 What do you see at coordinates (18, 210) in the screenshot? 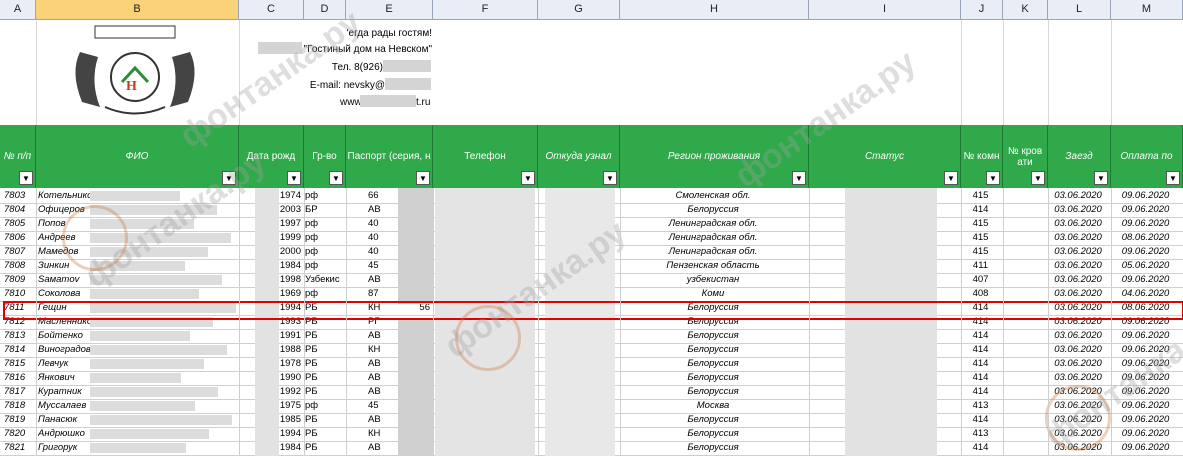
I see `cell-n: 7804` at bounding box center [18, 210].